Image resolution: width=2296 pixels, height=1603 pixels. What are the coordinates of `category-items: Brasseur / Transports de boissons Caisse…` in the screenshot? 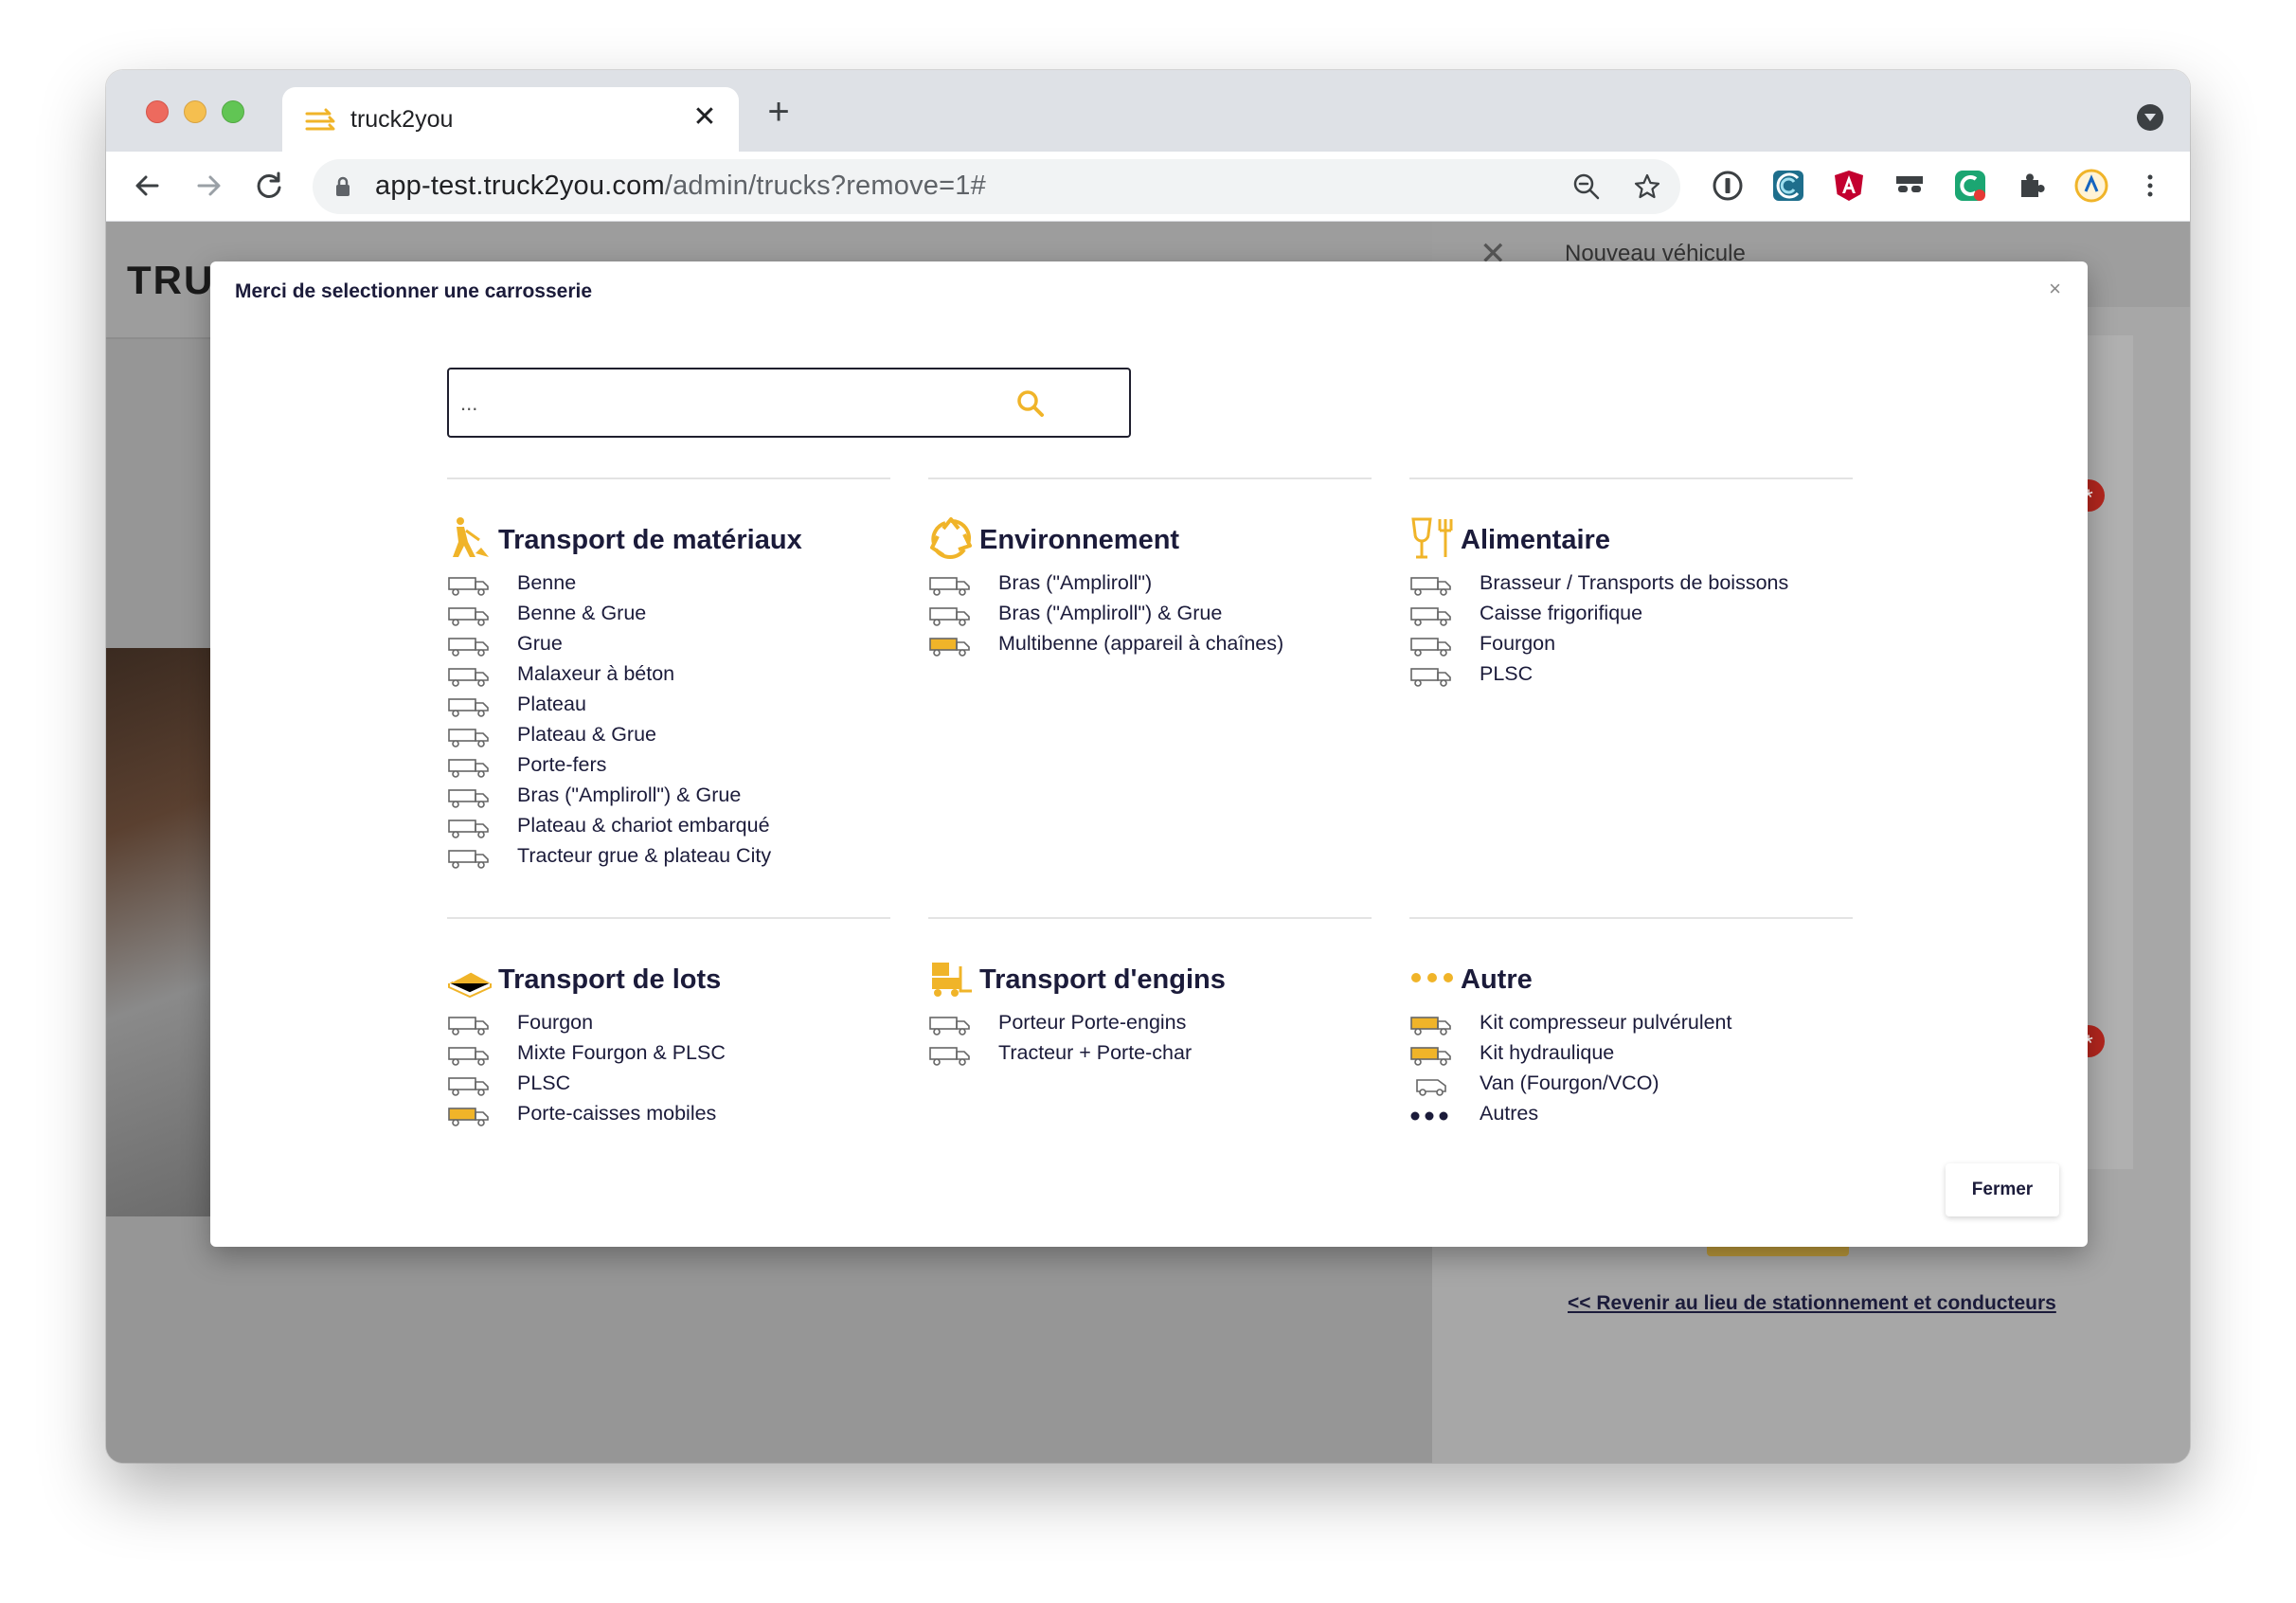 It's located at (1631, 629).